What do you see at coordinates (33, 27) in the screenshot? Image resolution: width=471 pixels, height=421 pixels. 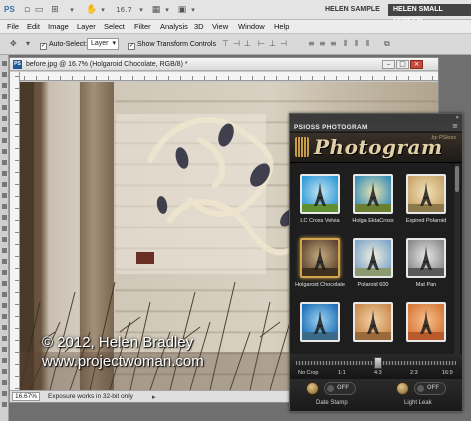 I see `menu-edit: Edit` at bounding box center [33, 27].